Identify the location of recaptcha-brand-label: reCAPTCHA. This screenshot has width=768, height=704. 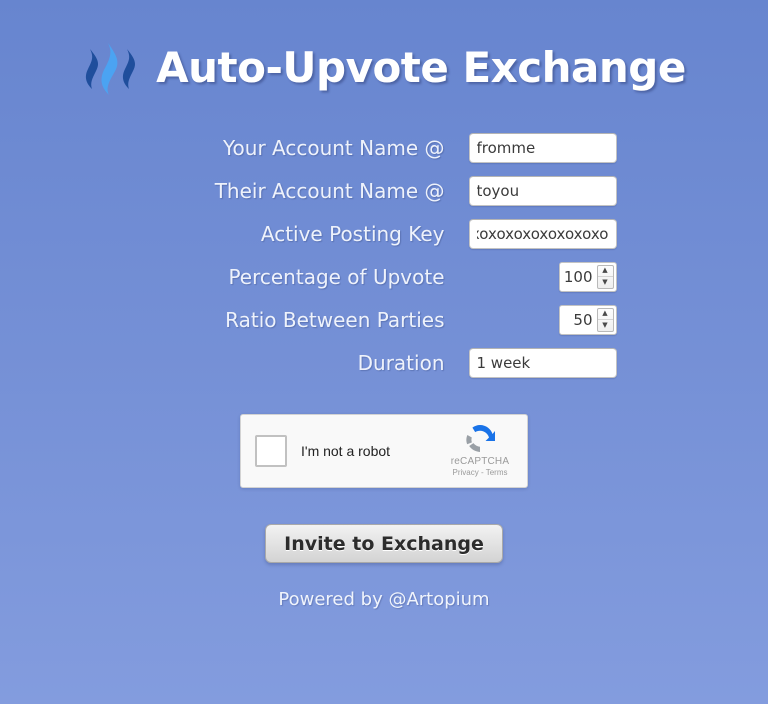
(480, 461).